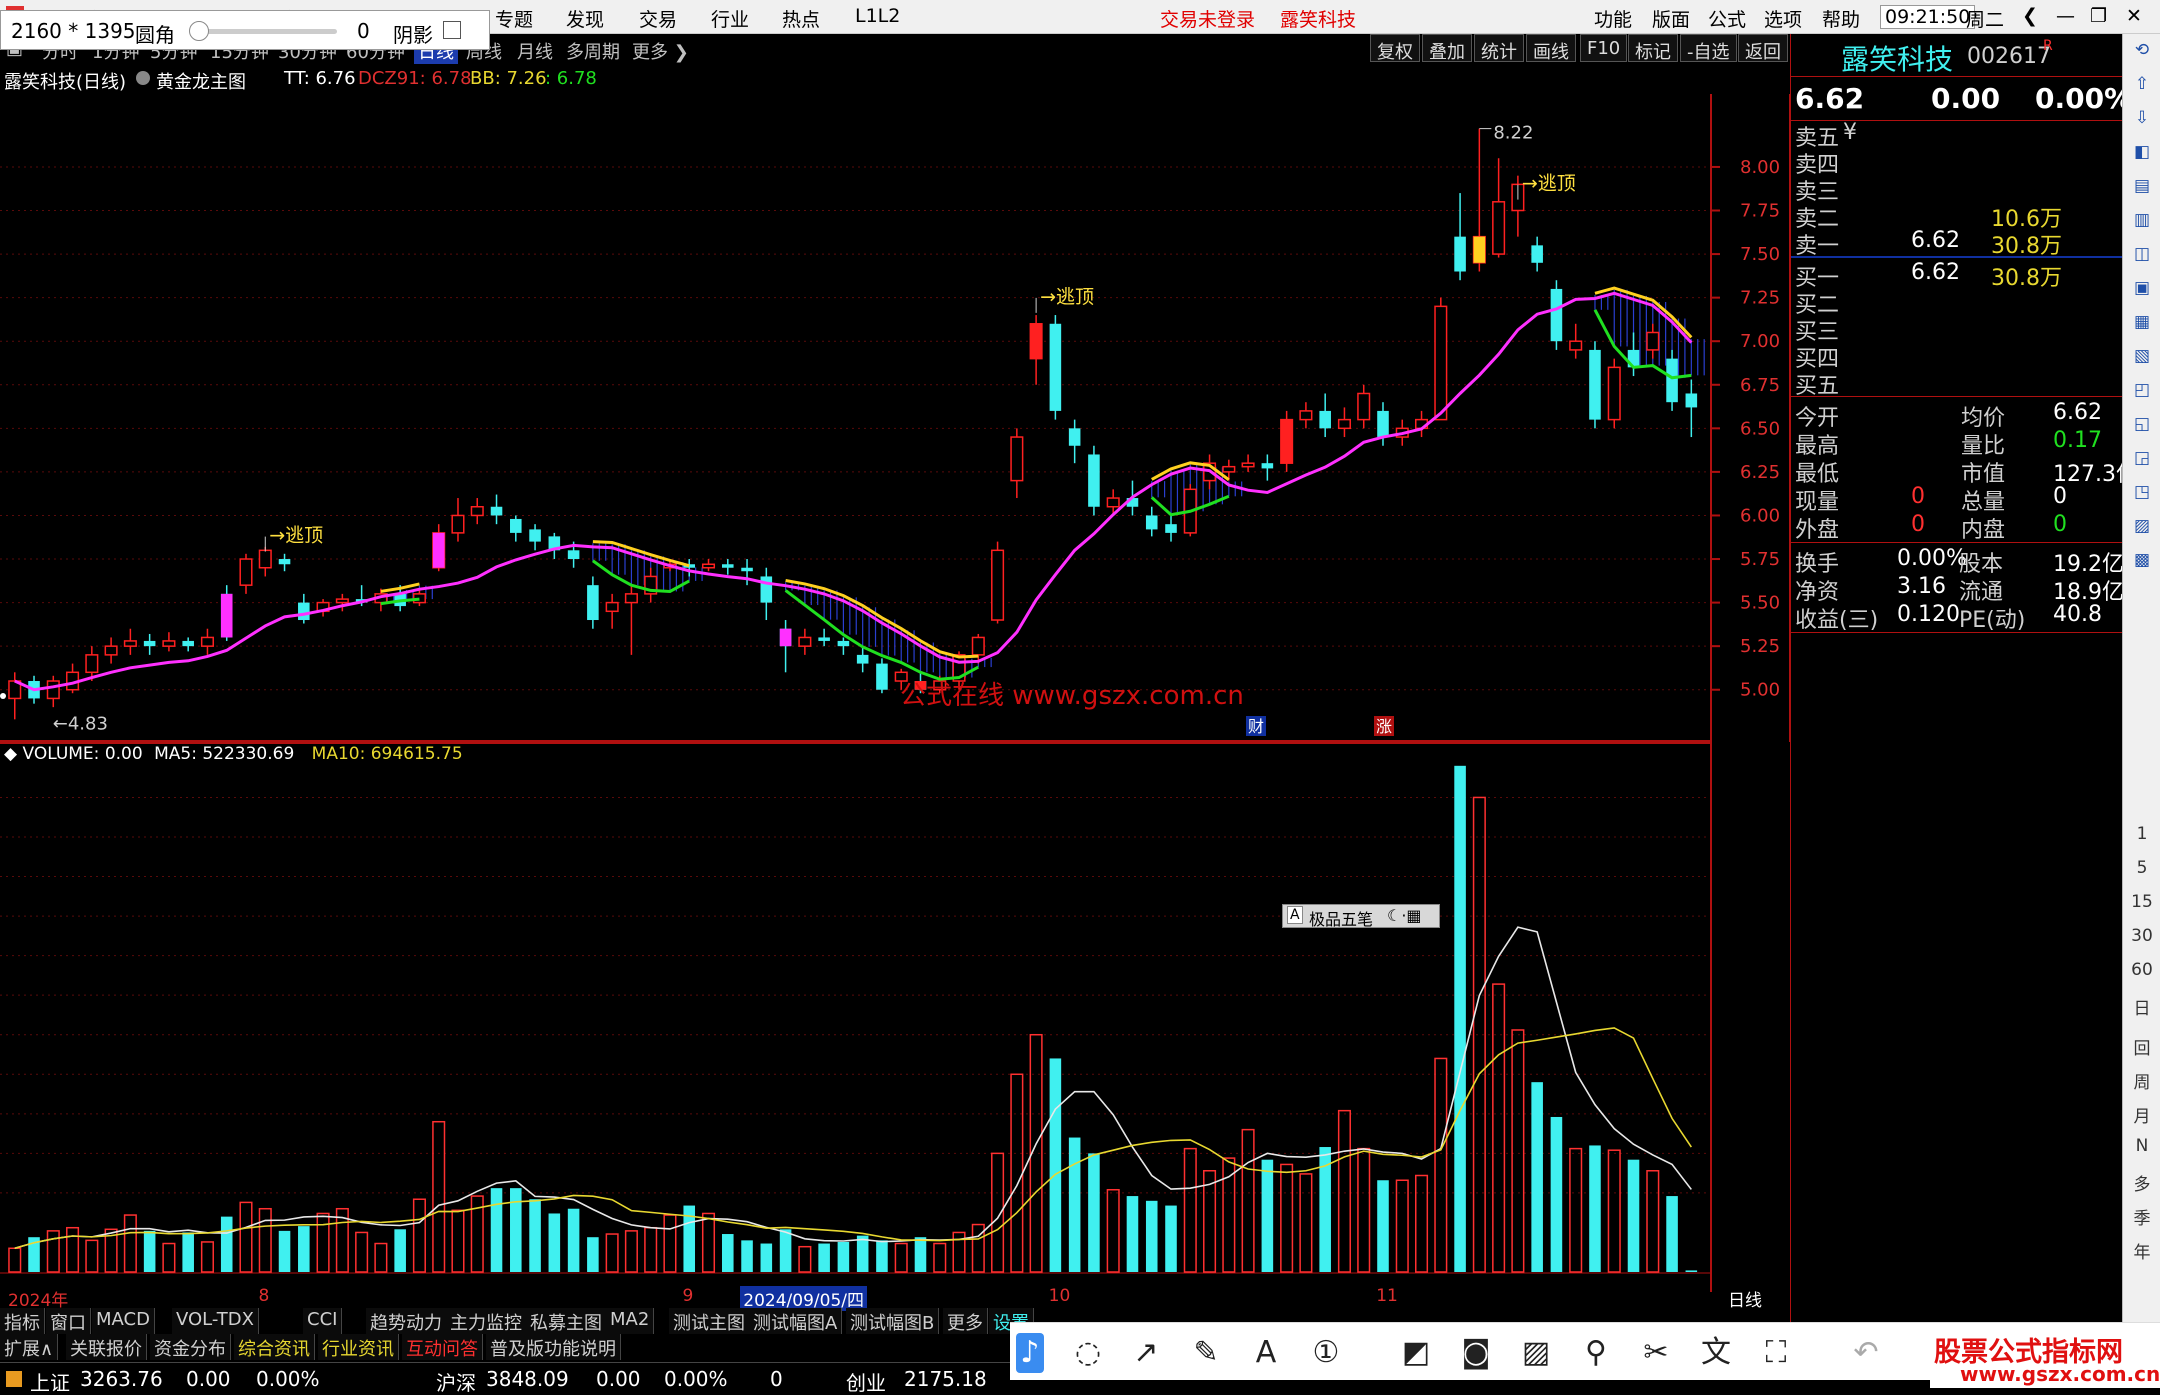 Image resolution: width=2160 pixels, height=1395 pixels. What do you see at coordinates (2142, 189) in the screenshot?
I see `toolbar-icon-4: ▤` at bounding box center [2142, 189].